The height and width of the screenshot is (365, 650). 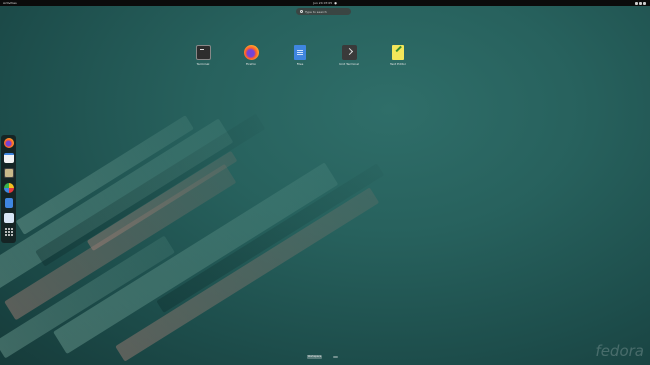 I want to click on activities-button: Activities, so click(x=10, y=3).